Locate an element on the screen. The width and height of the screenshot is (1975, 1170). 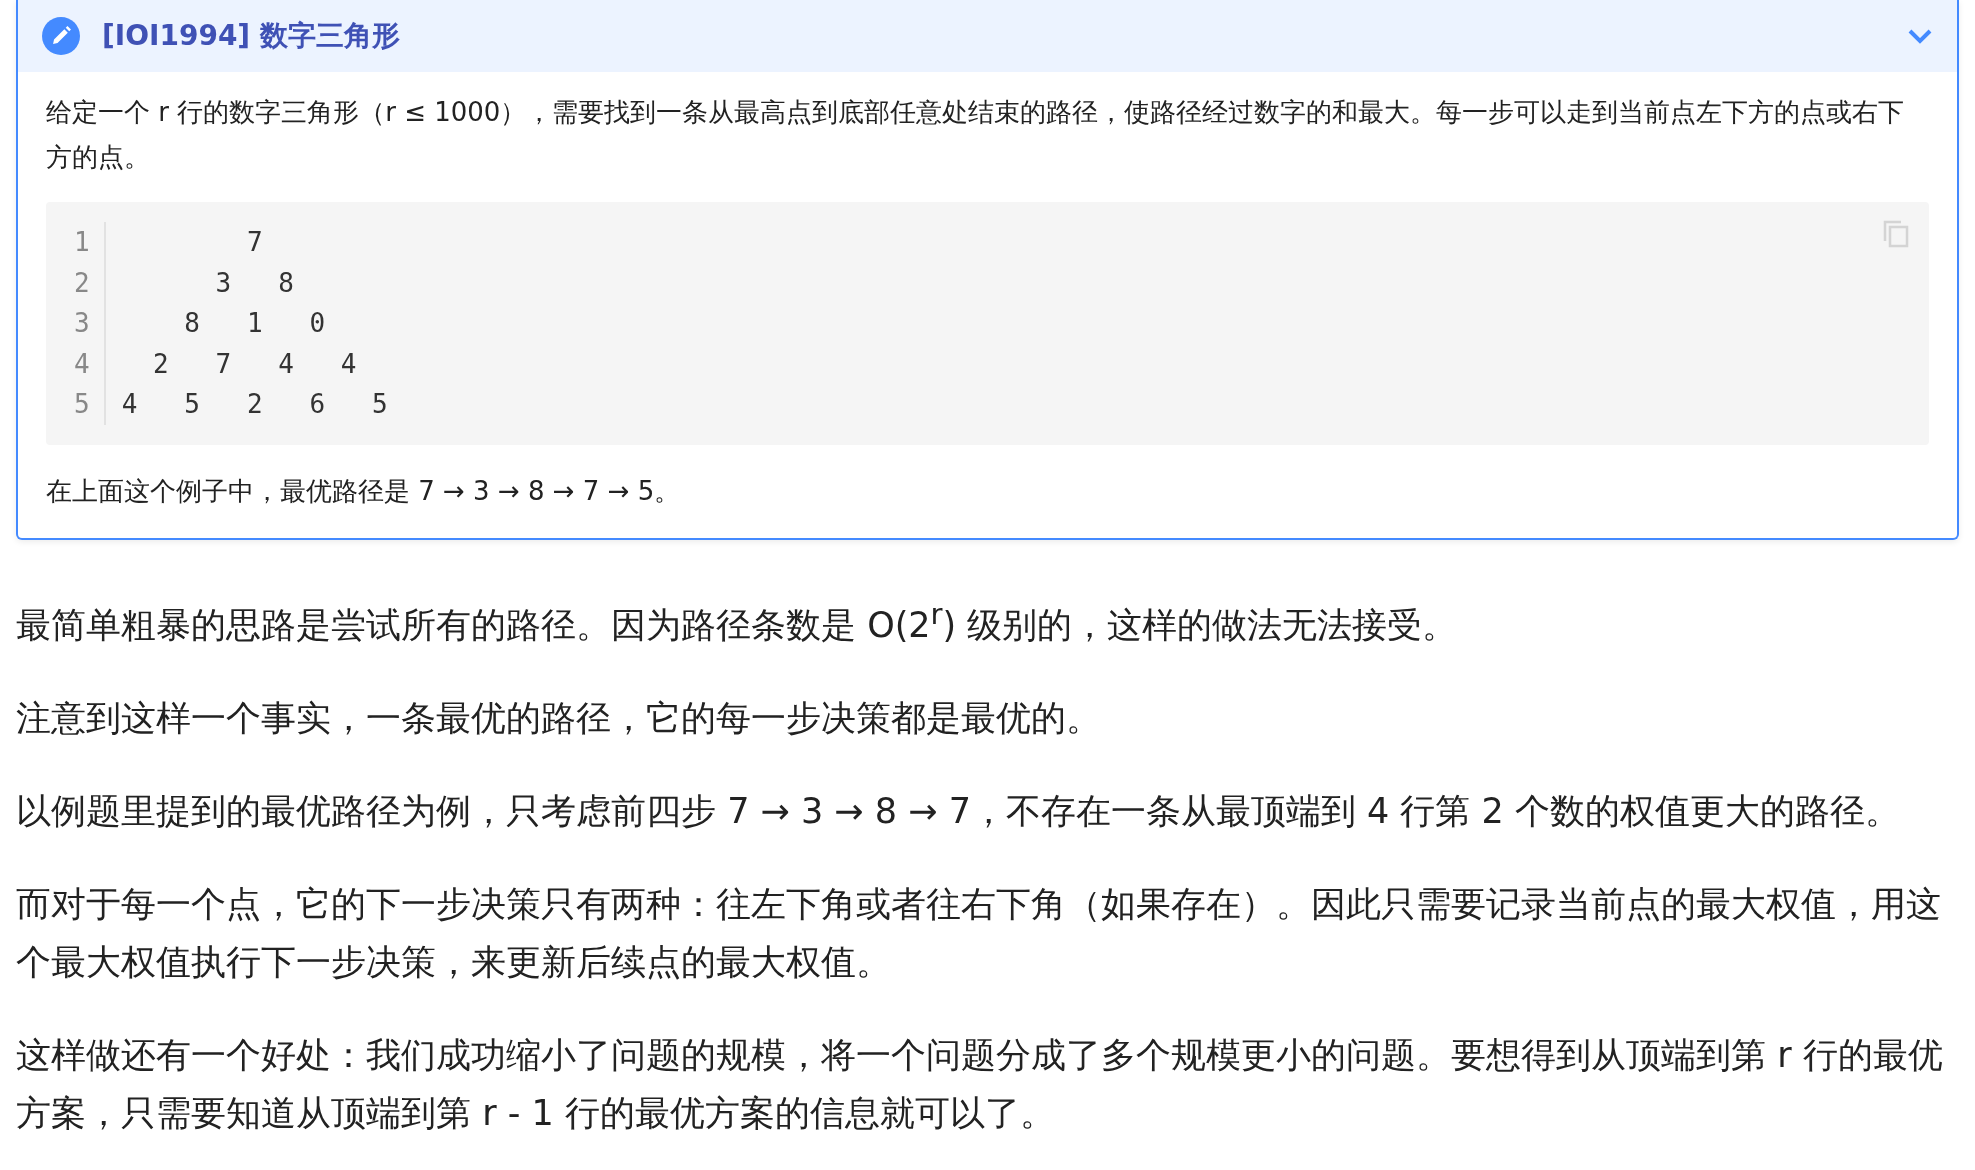
problem-text: 给定一个 r 行的数字三角形（r ≤ 1000），需要找到一条从最高点到底部任意处结束的路径，使路径经过数字的和最大。每一步可以走到当前点左下方的点或右下方的点。 is located at coordinates (976, 135).